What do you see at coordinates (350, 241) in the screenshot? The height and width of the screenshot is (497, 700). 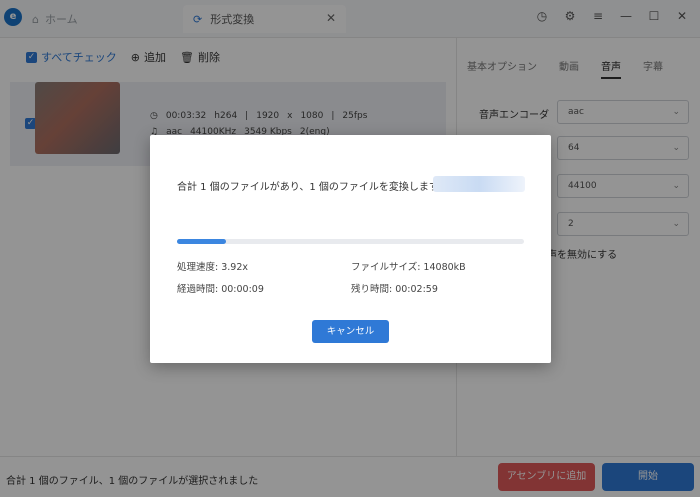 I see `progress-bar` at bounding box center [350, 241].